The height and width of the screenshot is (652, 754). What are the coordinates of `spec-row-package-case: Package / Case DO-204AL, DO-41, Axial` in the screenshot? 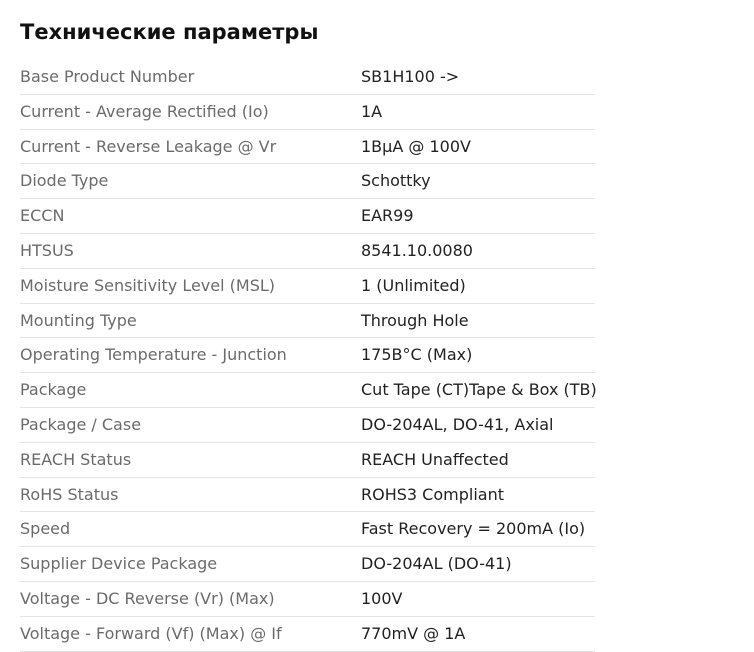 It's located at (307, 425).